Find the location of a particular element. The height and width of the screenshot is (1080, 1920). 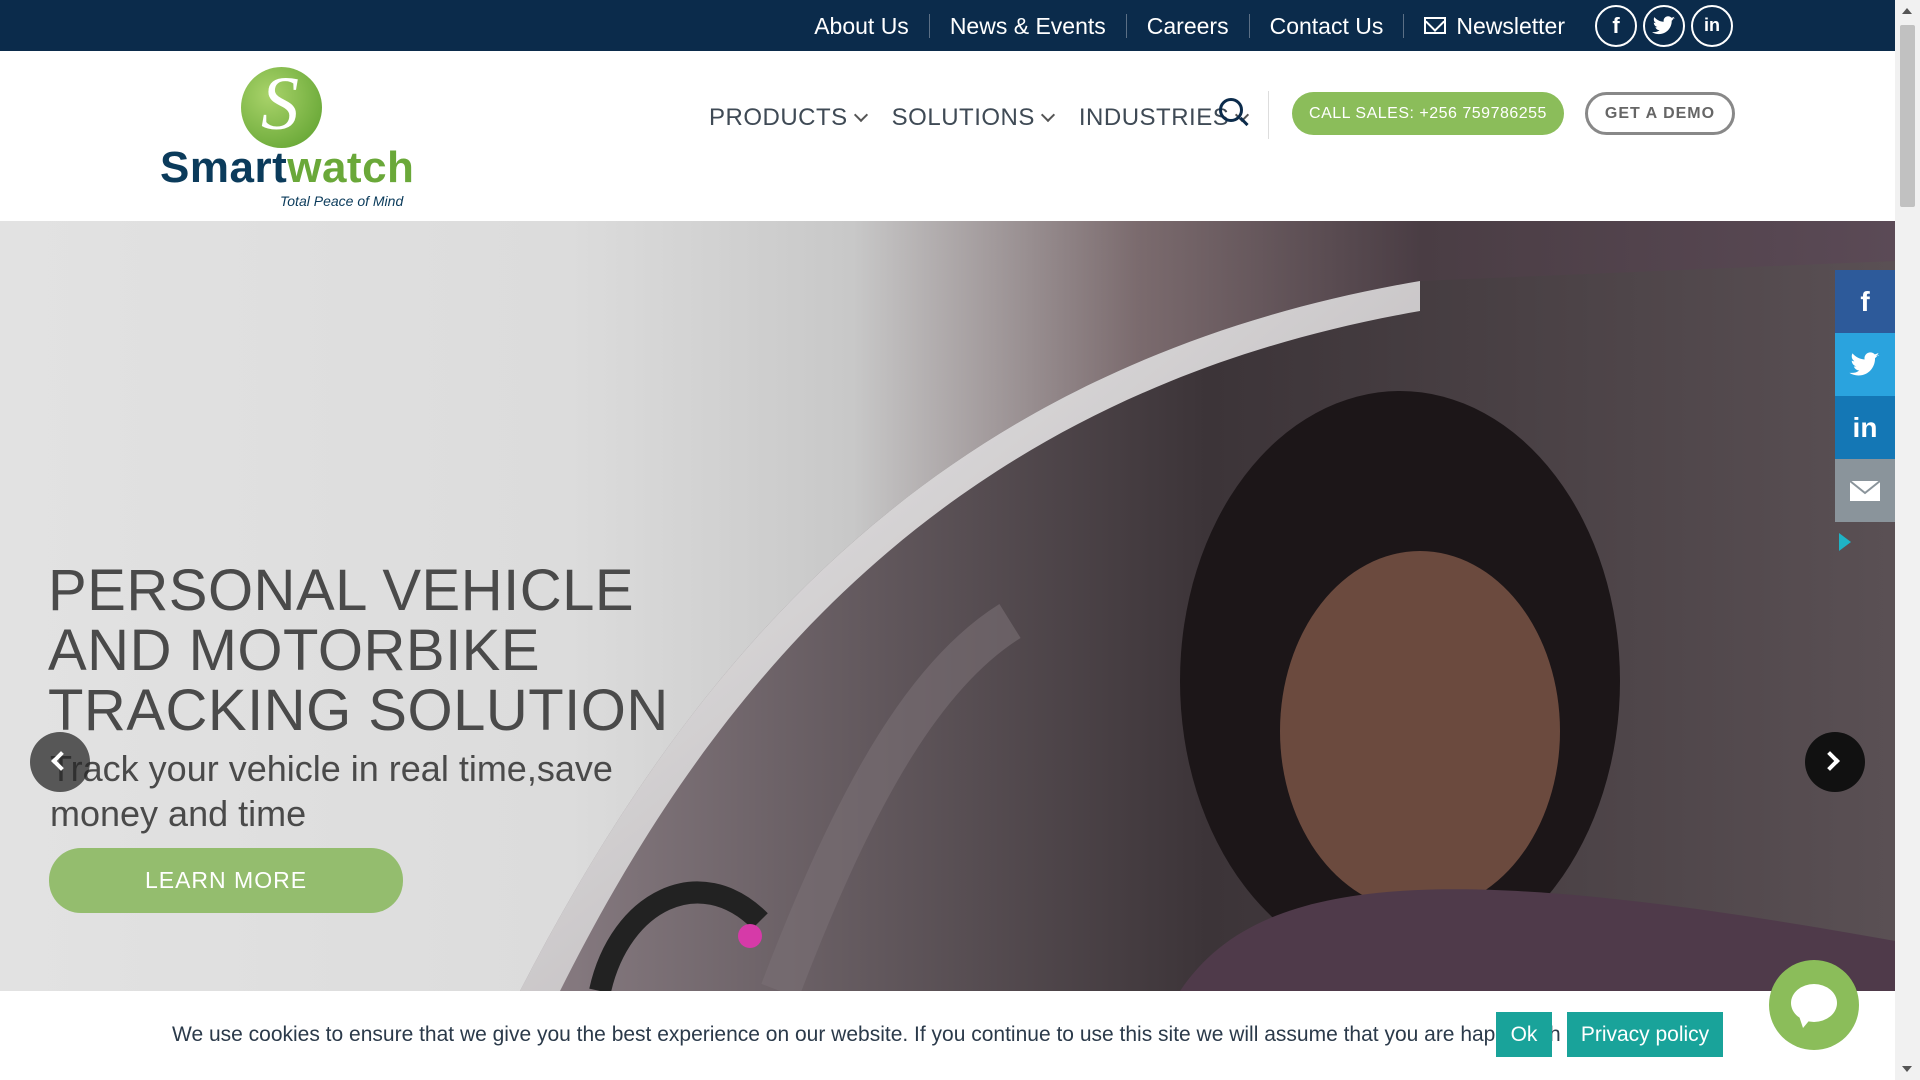

chat-bubble-icon is located at coordinates (1814, 1003).